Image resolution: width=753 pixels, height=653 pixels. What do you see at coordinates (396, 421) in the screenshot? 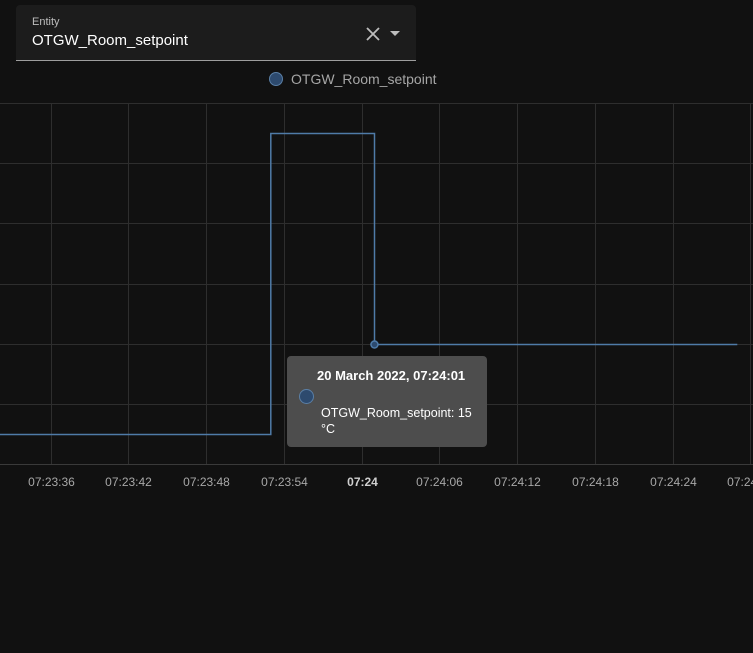
I see `tooltip-text: OTGW_Room_setpoint: 15 °C` at bounding box center [396, 421].